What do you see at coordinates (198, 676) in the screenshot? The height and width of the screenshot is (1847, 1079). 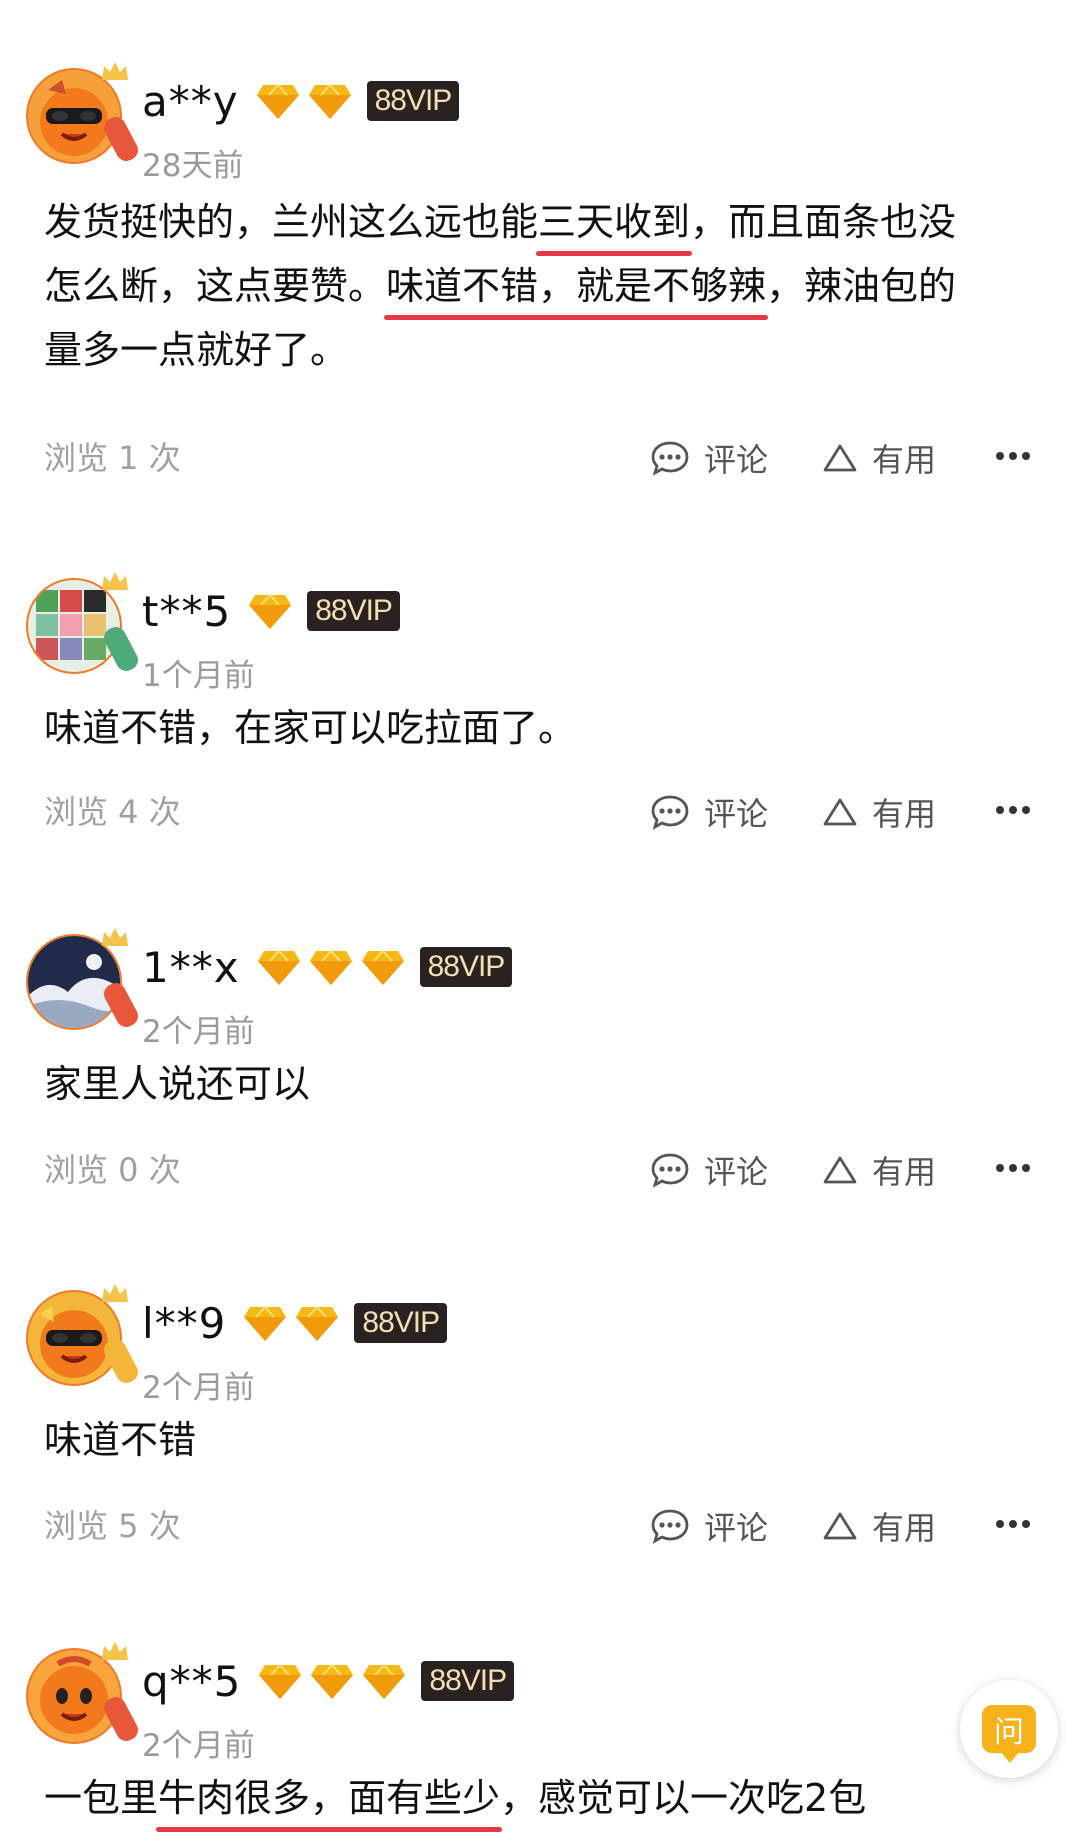 I see `review-time: 1个月前` at bounding box center [198, 676].